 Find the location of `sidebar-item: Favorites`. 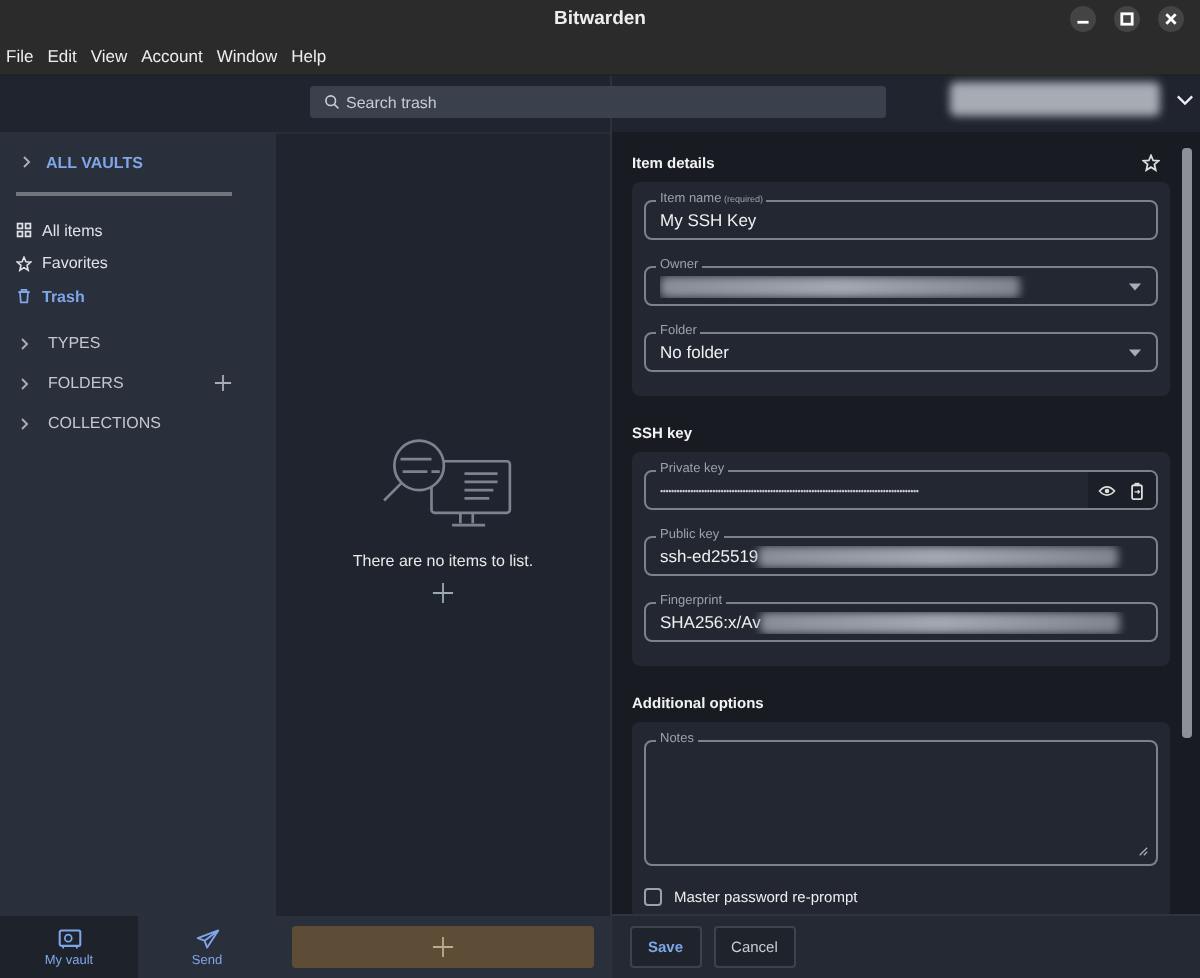

sidebar-item: Favorites is located at coordinates (138, 263).